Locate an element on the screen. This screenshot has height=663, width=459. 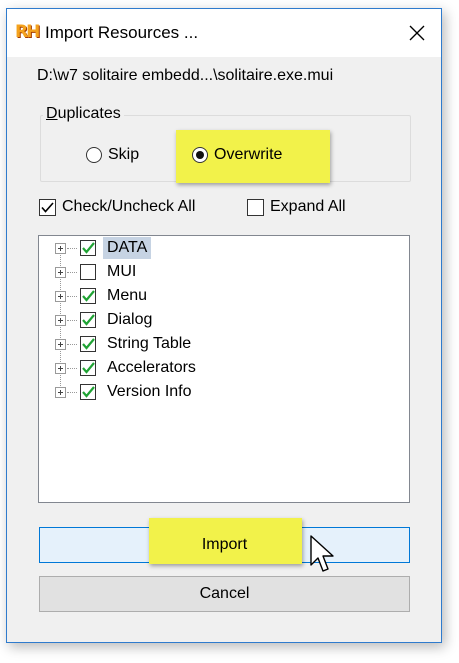
expand-all-box is located at coordinates (255, 207).